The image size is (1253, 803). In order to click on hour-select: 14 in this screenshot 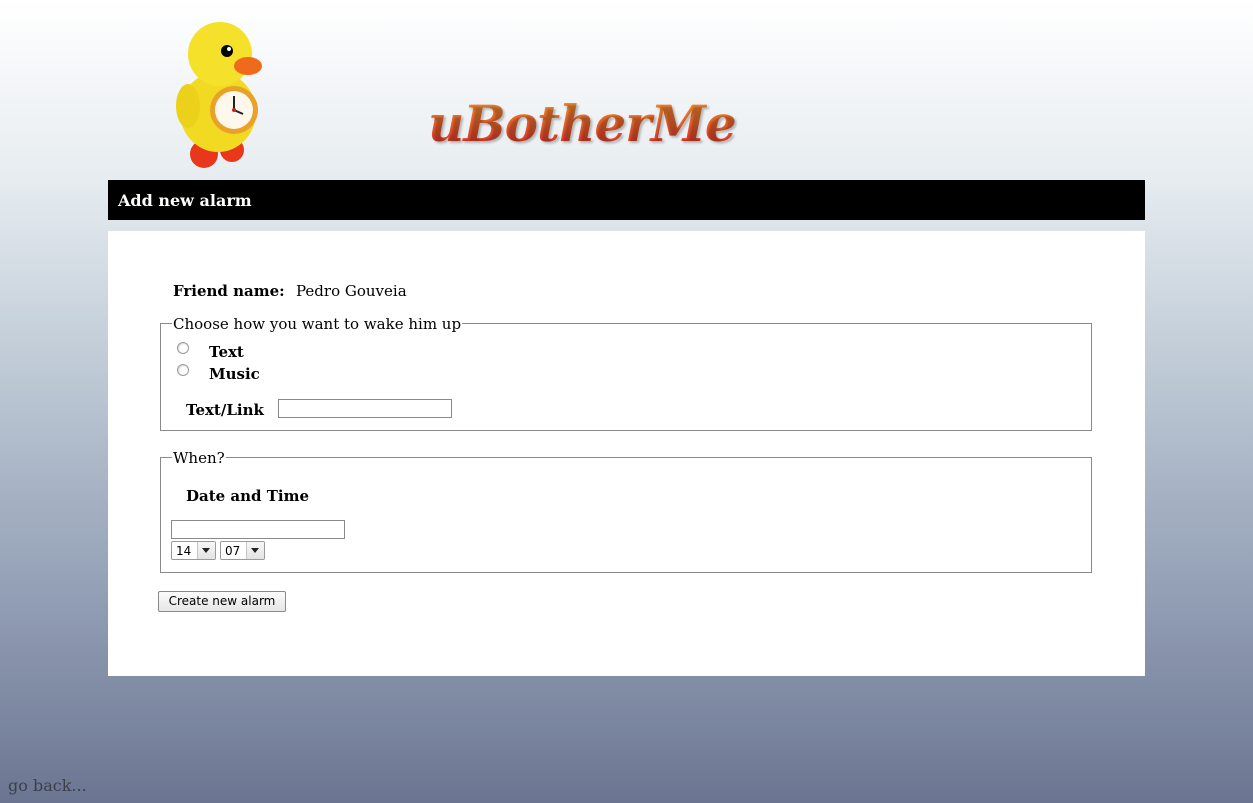, I will do `click(193, 550)`.